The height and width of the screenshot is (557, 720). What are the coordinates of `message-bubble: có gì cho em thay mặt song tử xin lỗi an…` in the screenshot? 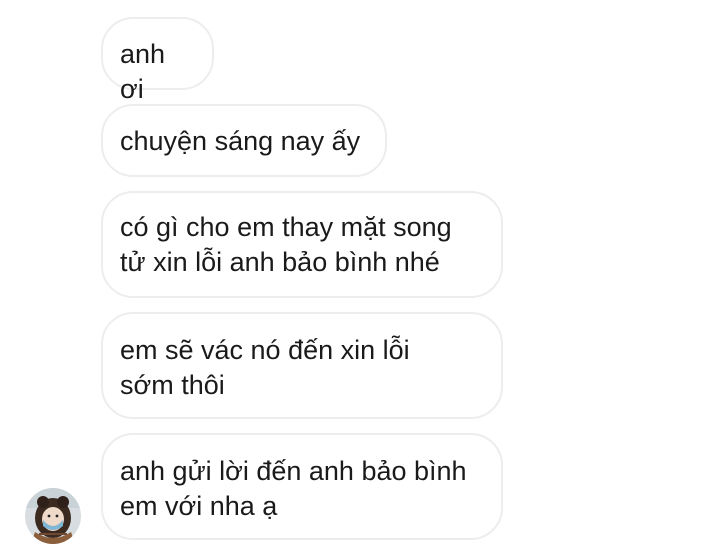 It's located at (302, 244).